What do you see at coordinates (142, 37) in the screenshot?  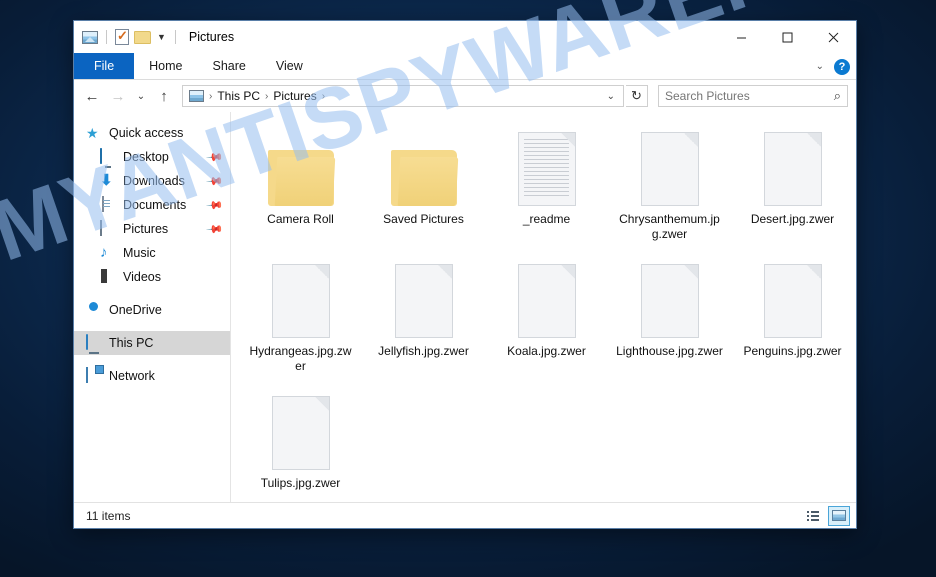 I see `new-folder-icon` at bounding box center [142, 37].